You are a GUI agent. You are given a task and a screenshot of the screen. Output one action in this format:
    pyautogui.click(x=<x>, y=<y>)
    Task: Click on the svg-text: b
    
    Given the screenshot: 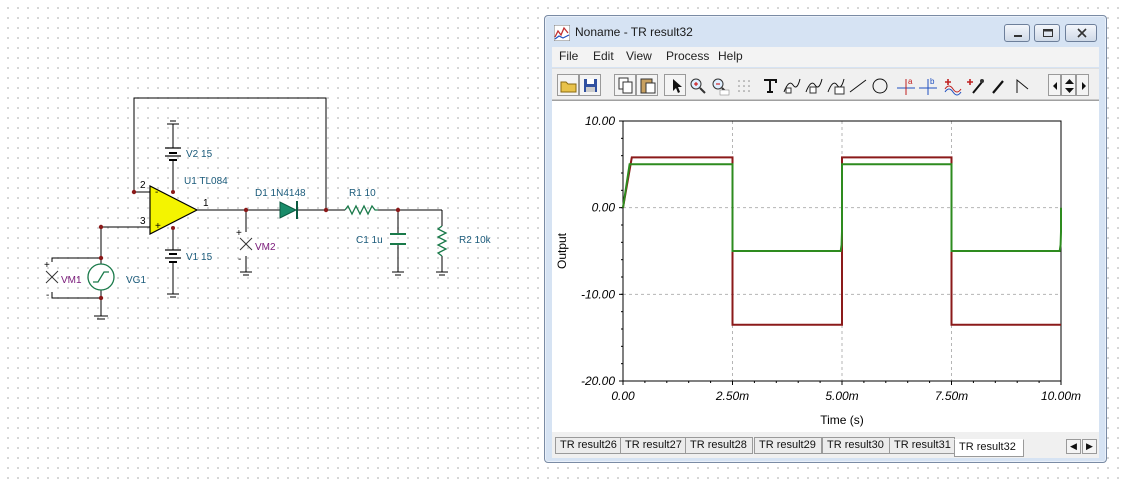 What is the action you would take?
    pyautogui.click(x=932, y=81)
    